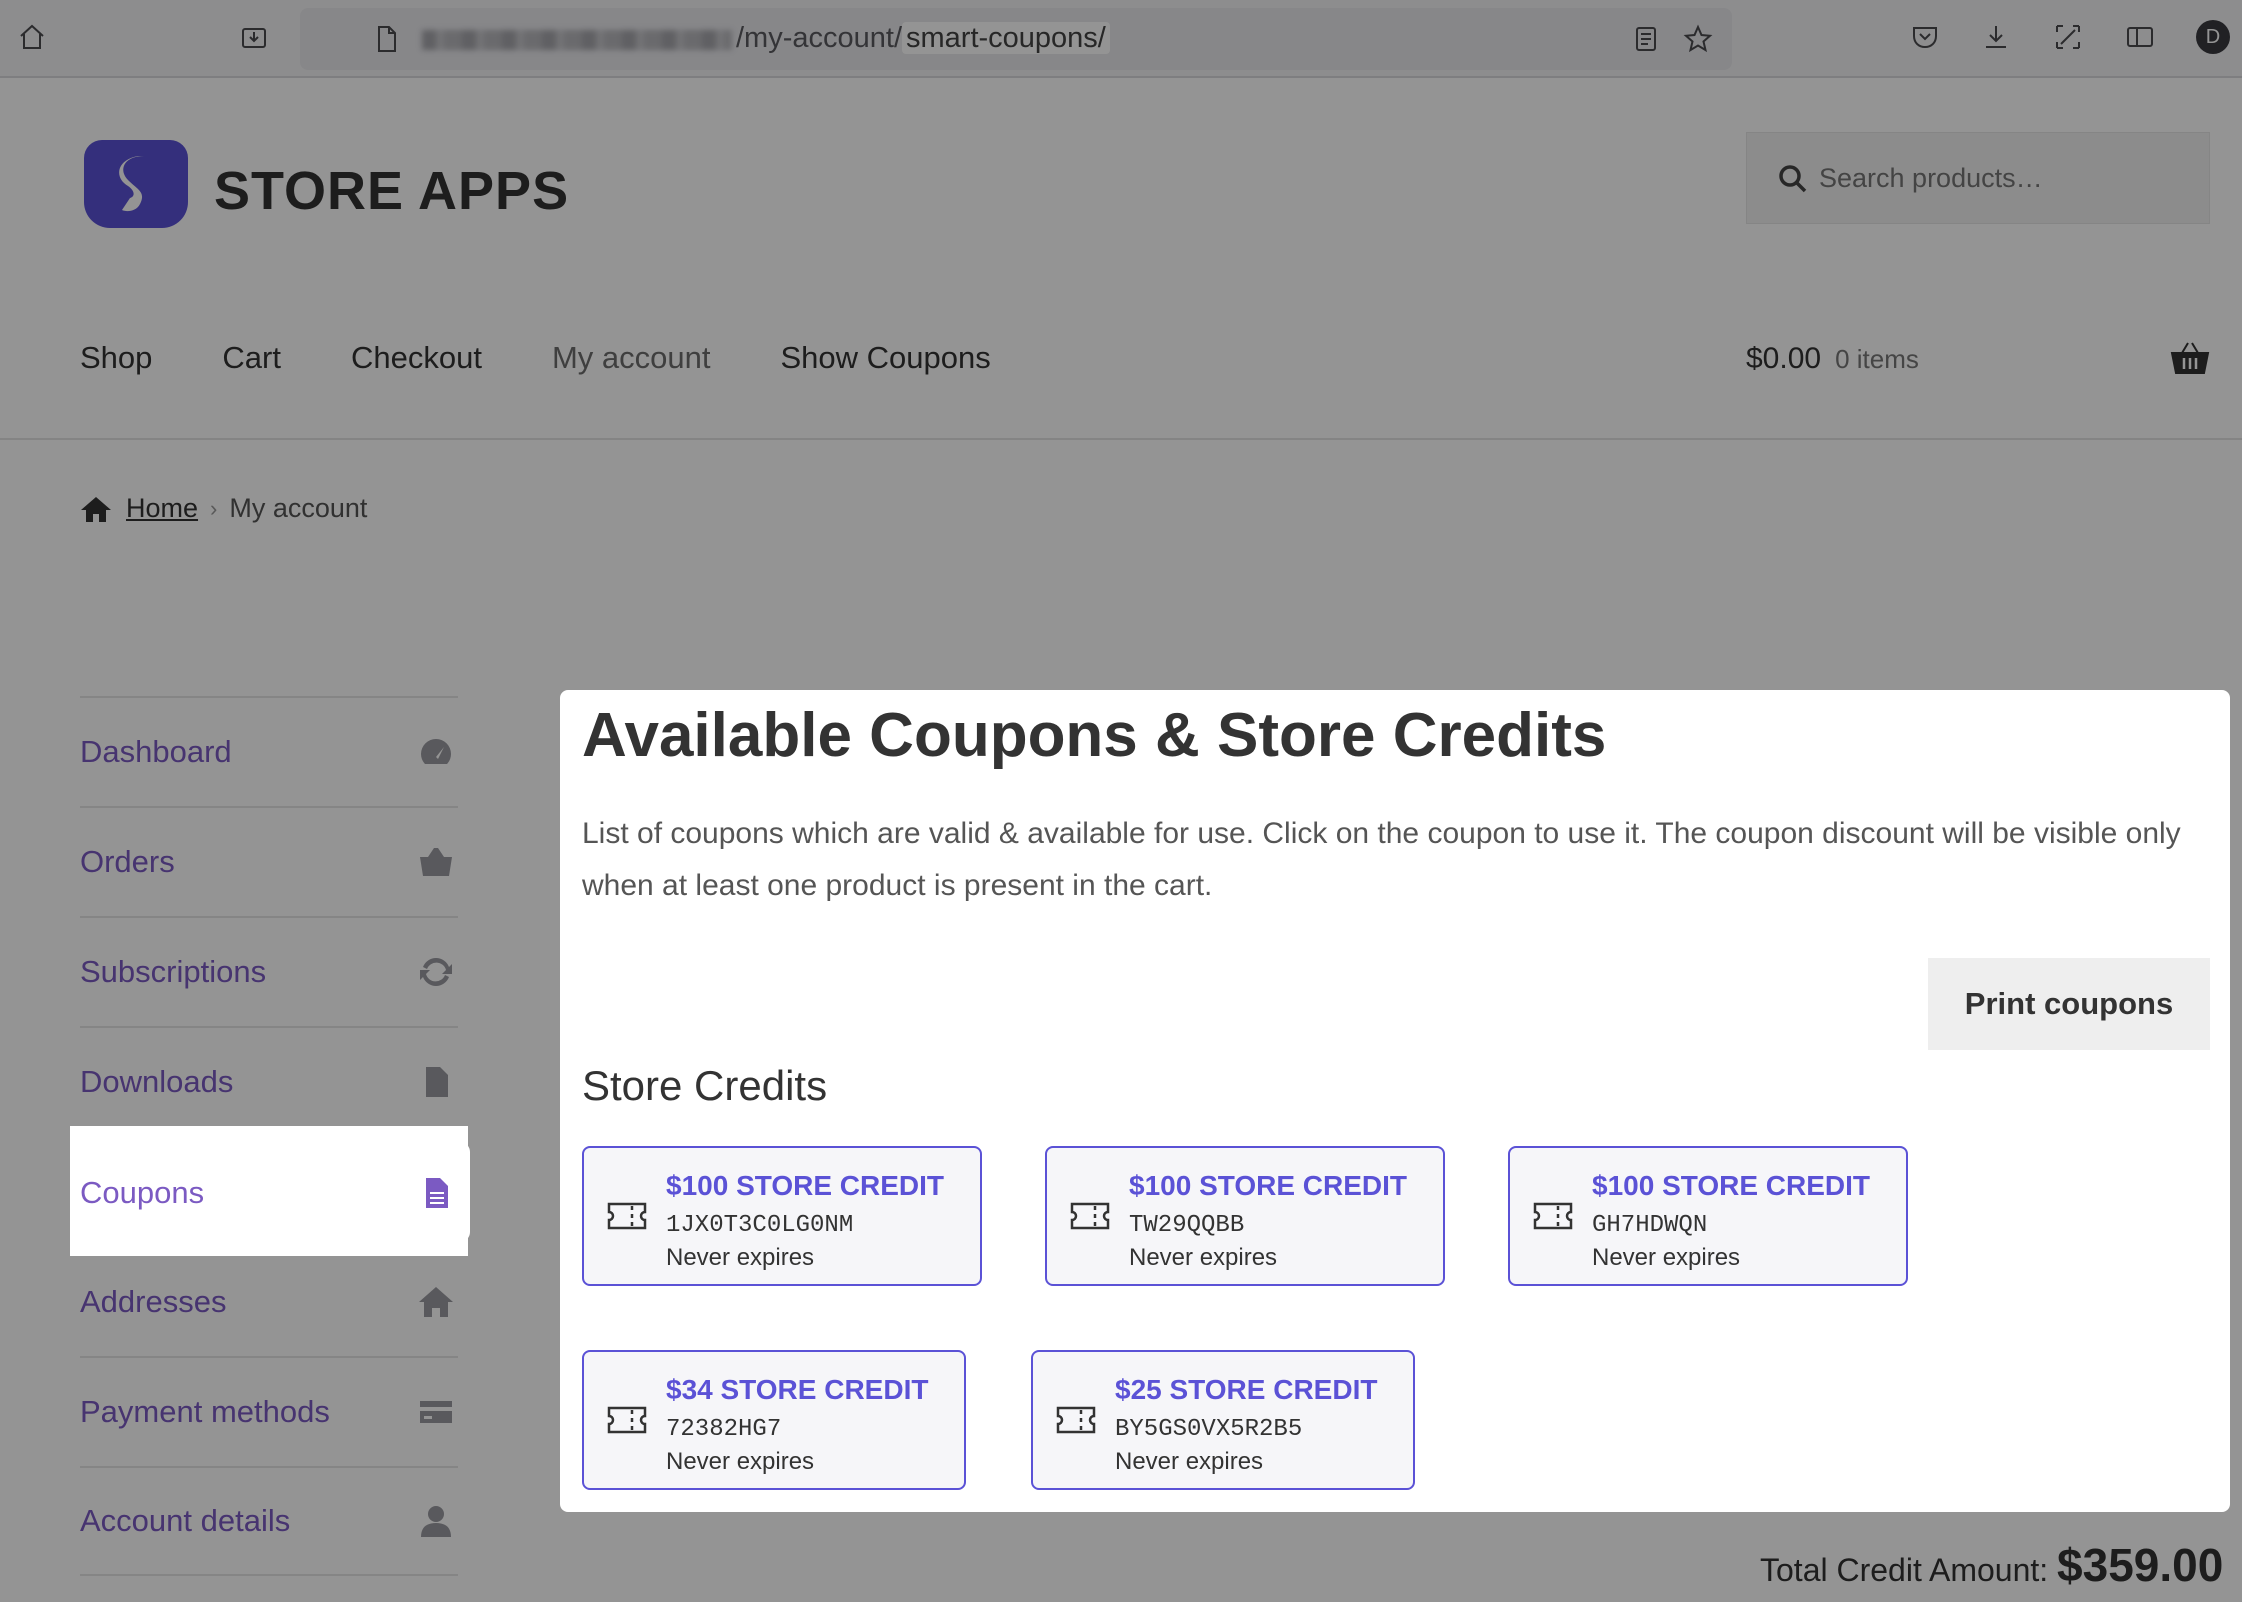 The height and width of the screenshot is (1602, 2242). I want to click on nav-show-coupons: Show Coupons, so click(885, 358).